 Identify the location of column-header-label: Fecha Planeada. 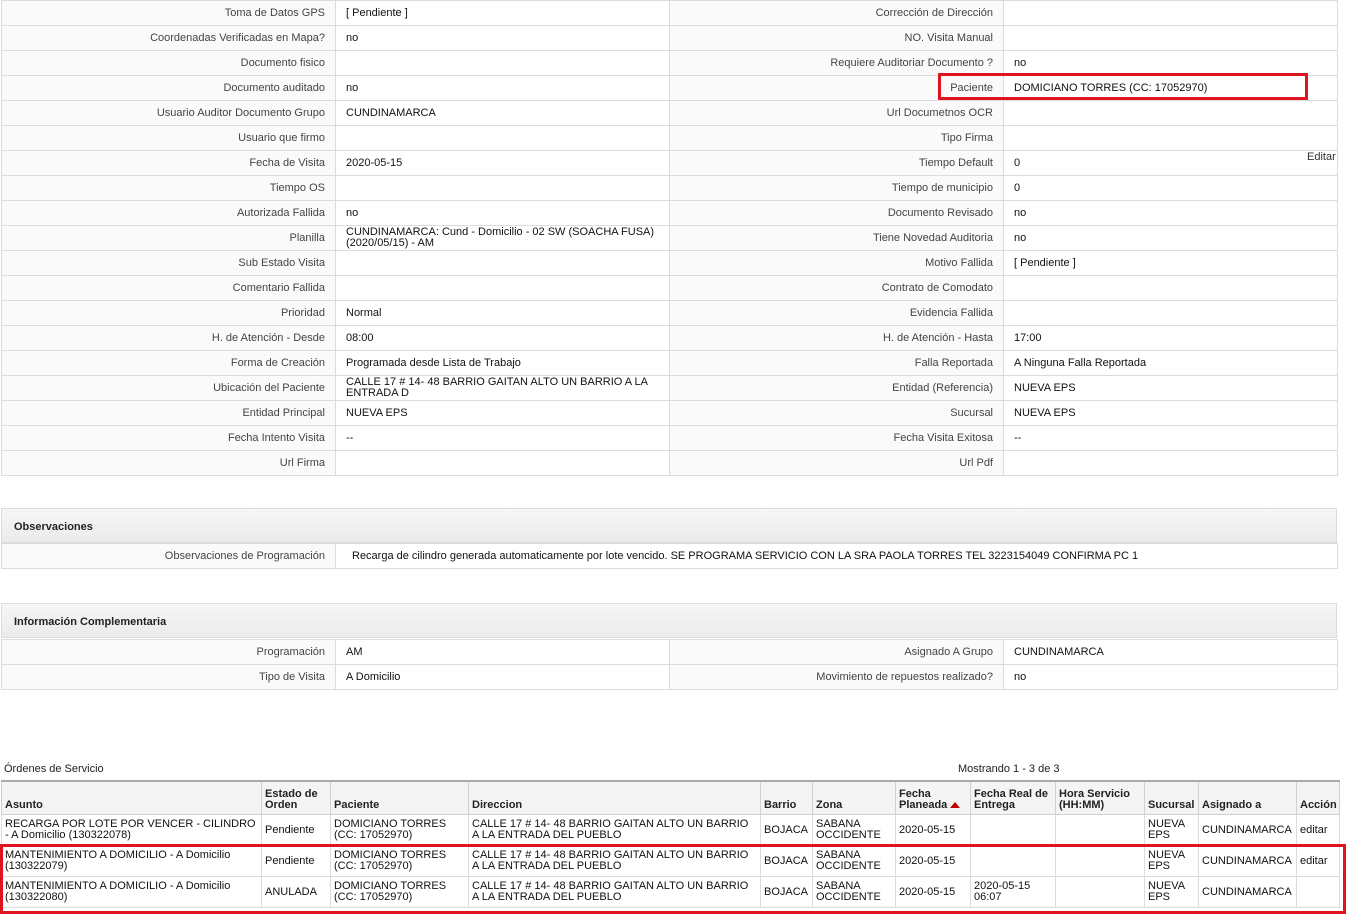
(923, 799).